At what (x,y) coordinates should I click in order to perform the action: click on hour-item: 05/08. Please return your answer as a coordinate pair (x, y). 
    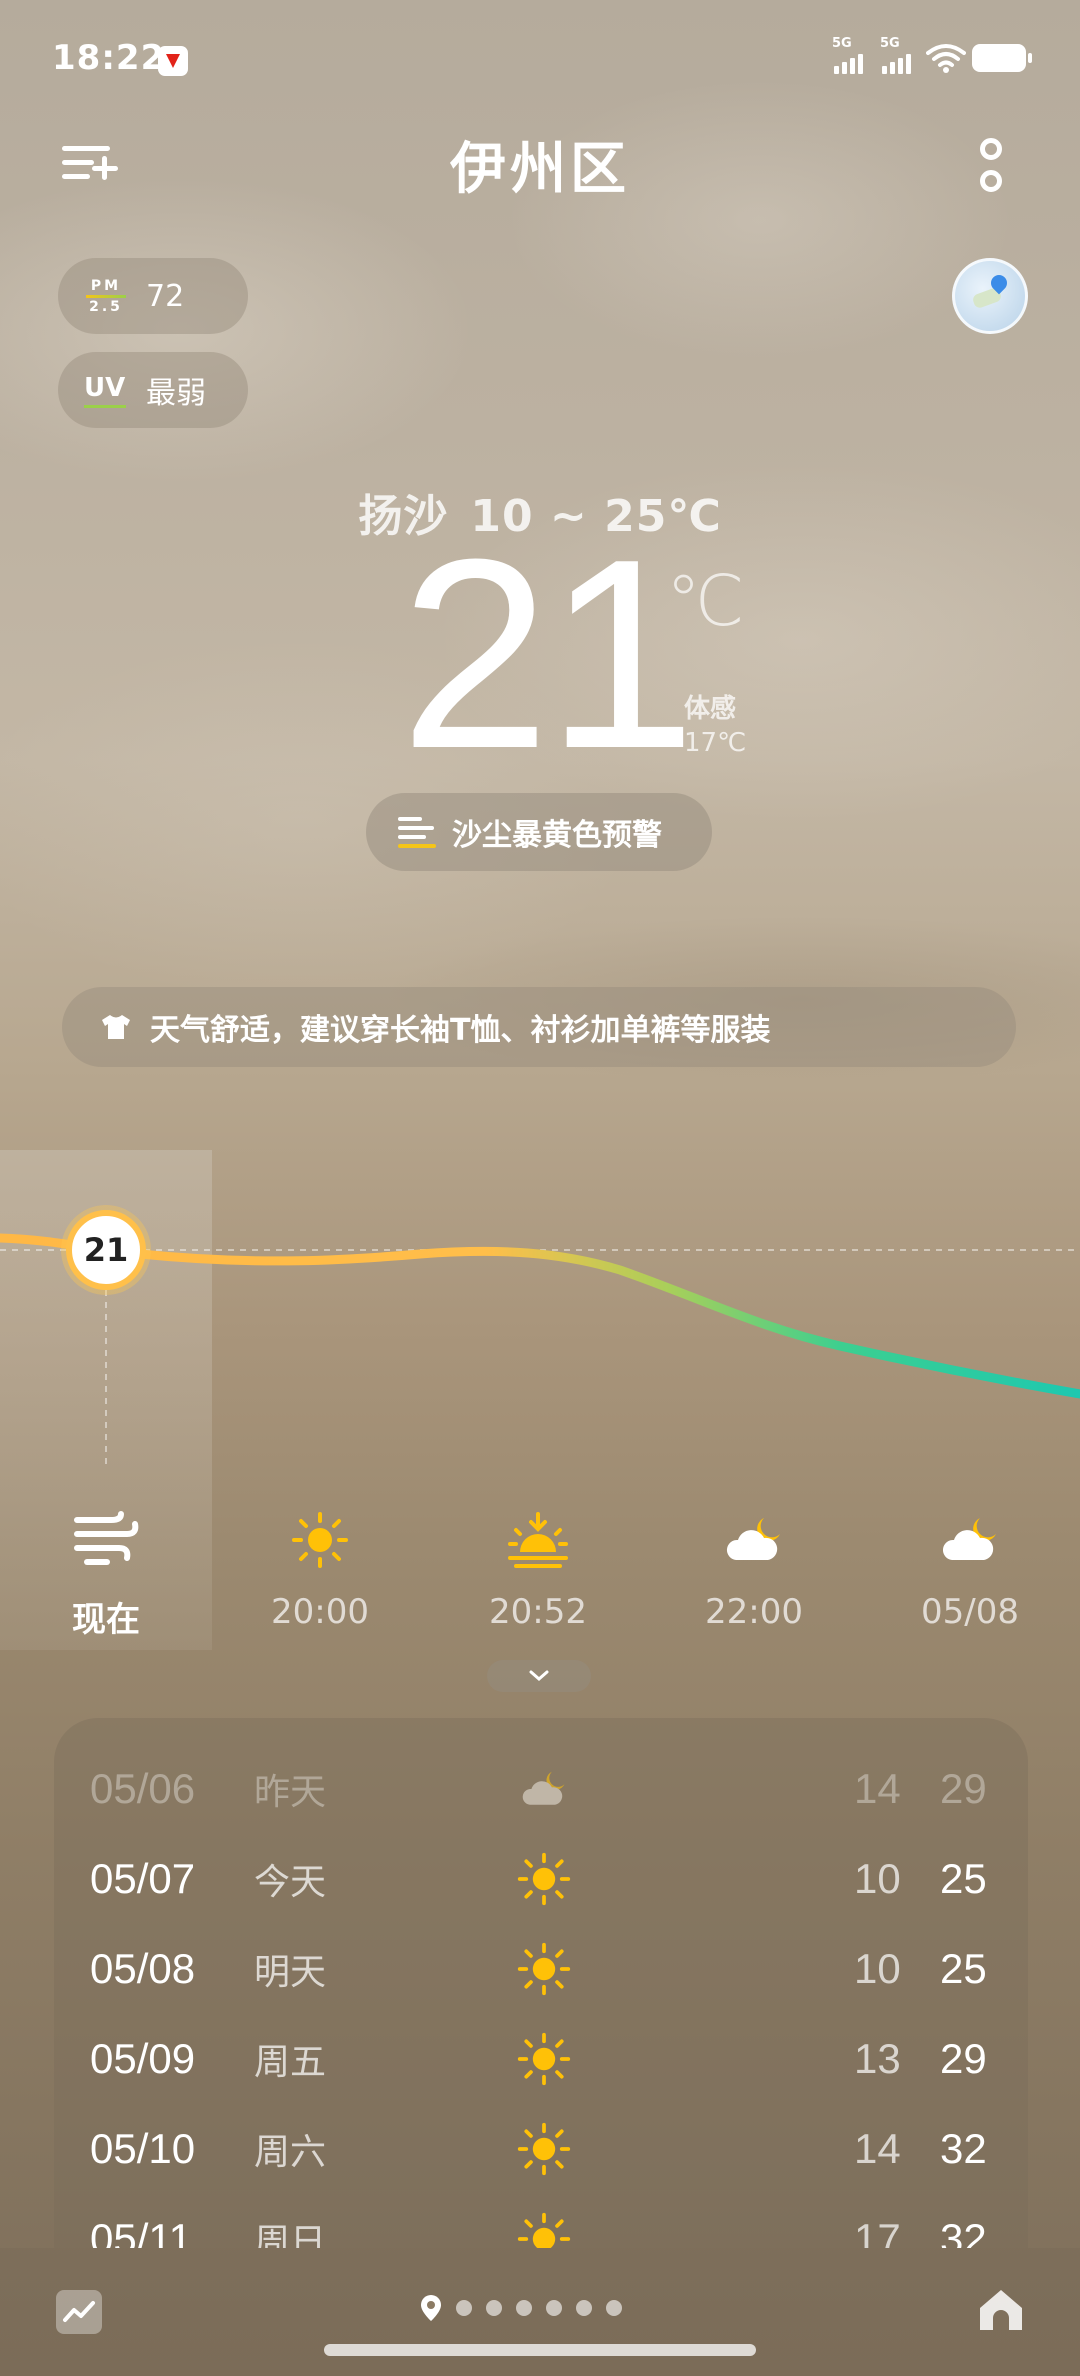
    Looking at the image, I should click on (970, 1566).